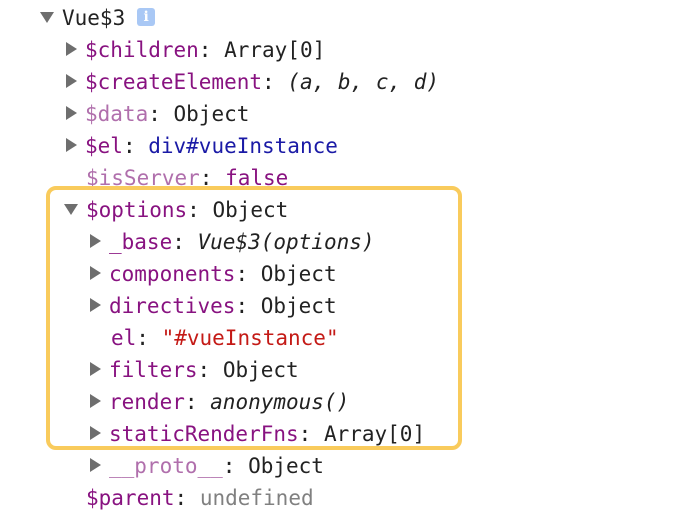  Describe the element at coordinates (153, 370) in the screenshot. I see `property-key: filters` at that location.